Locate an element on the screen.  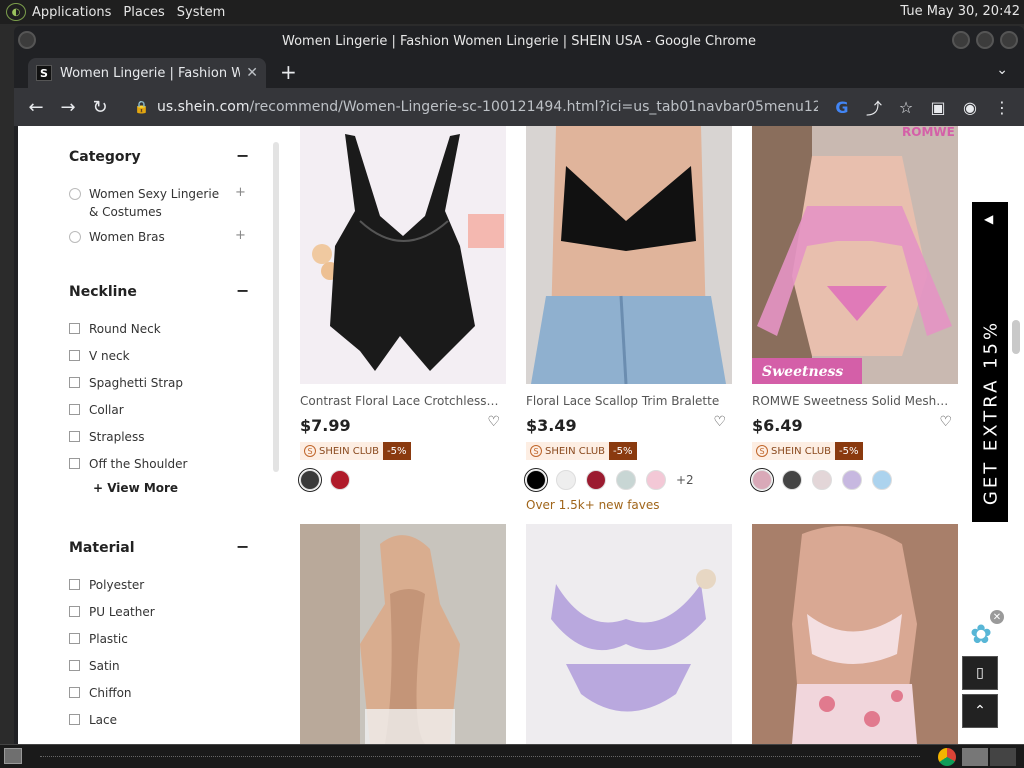
filter-category-sexy-lingerie: Women Sexy Lingerie & Costumes + is located at coordinates (157, 203).